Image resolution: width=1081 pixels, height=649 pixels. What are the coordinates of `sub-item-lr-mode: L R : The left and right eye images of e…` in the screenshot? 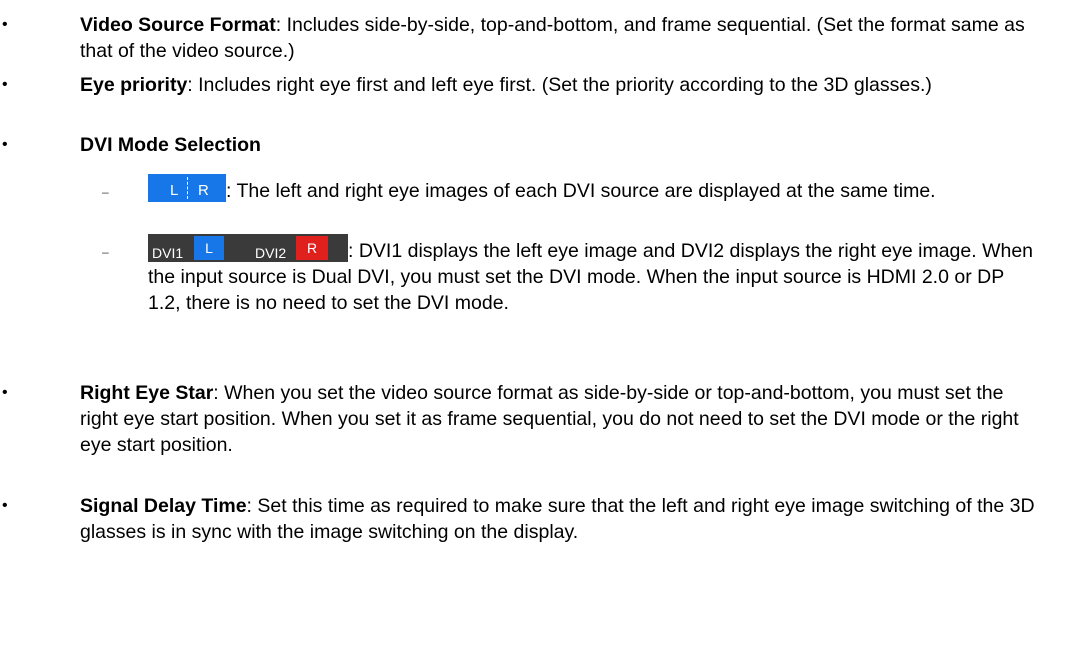 It's located at (593, 189).